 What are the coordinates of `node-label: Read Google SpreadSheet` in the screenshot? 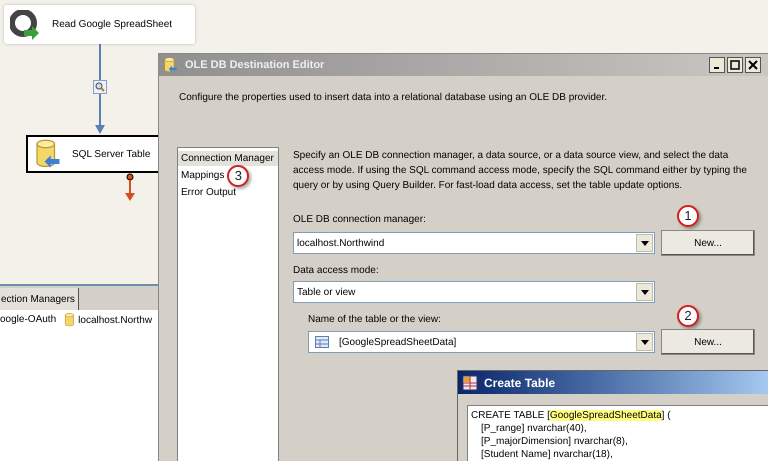 It's located at (112, 25).